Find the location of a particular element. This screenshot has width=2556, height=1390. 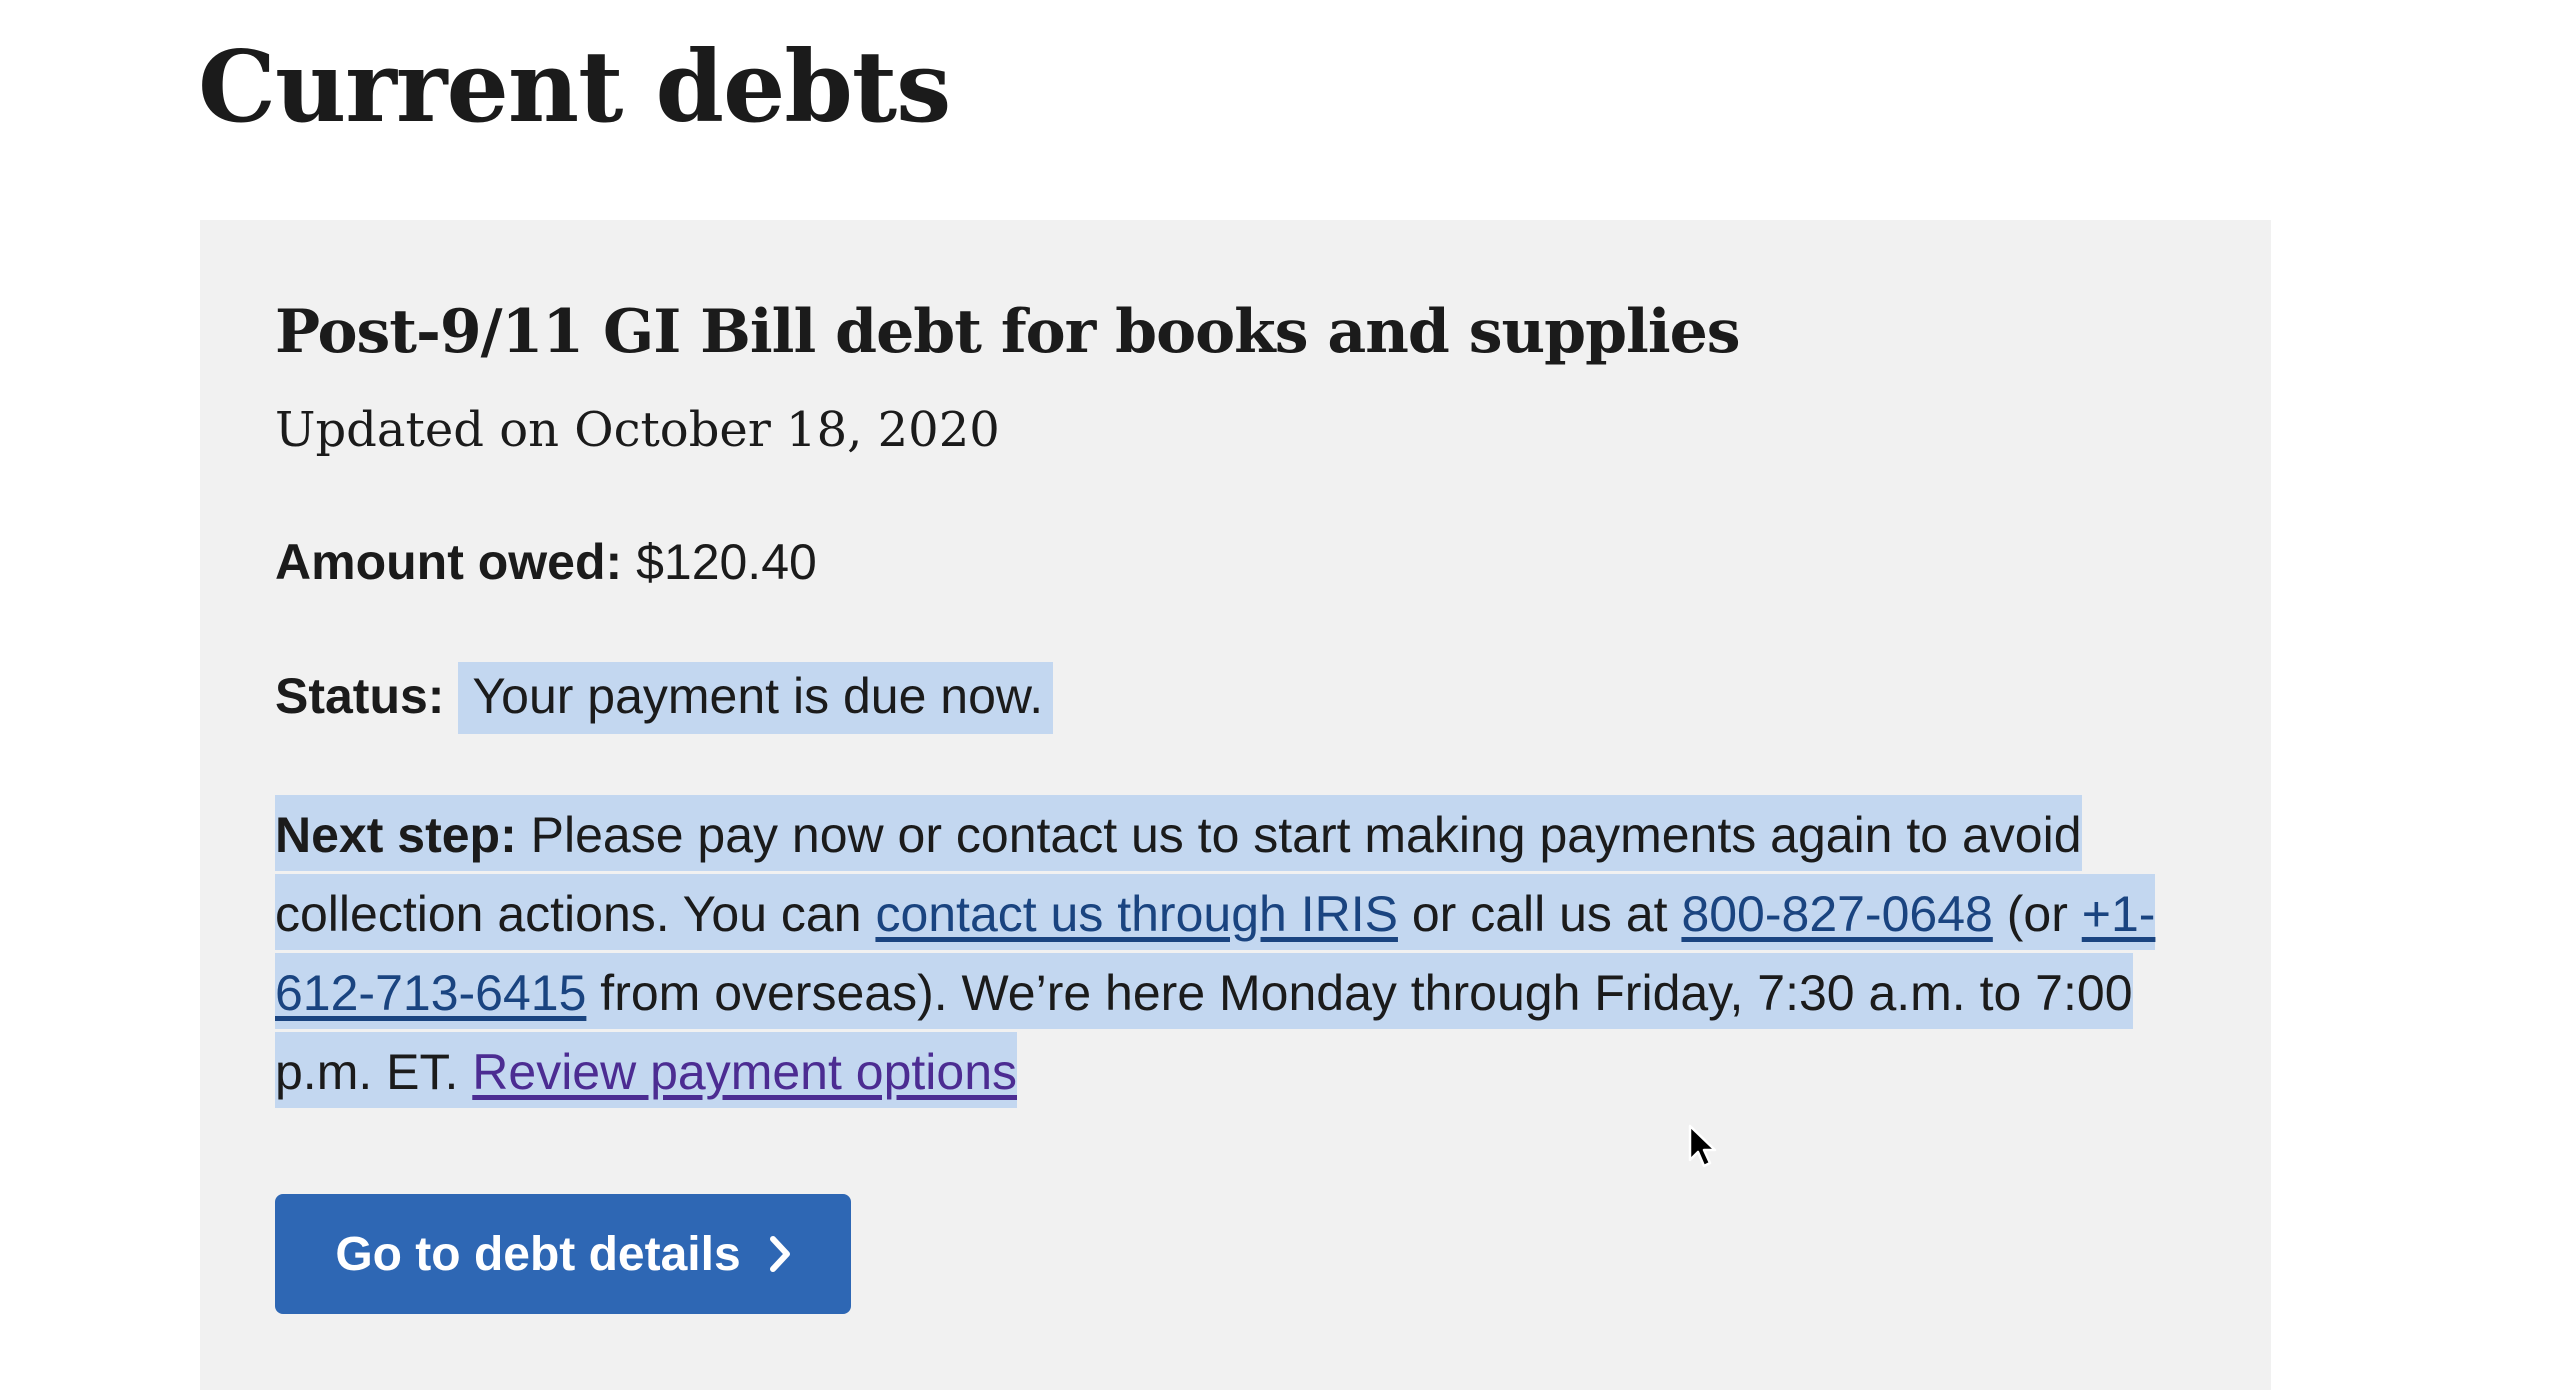

review-payment-options-link: Review payment options is located at coordinates (744, 1072).